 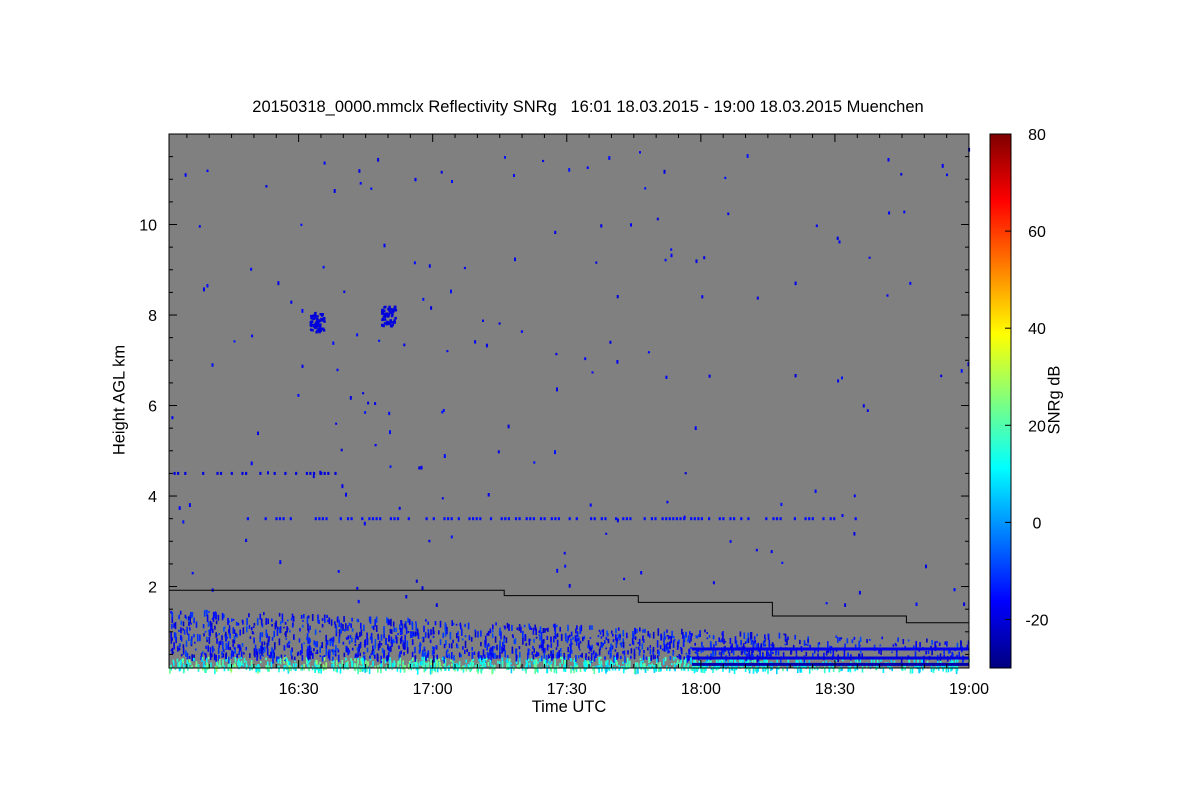 What do you see at coordinates (152, 316) in the screenshot?
I see `y-tick-label: 8` at bounding box center [152, 316].